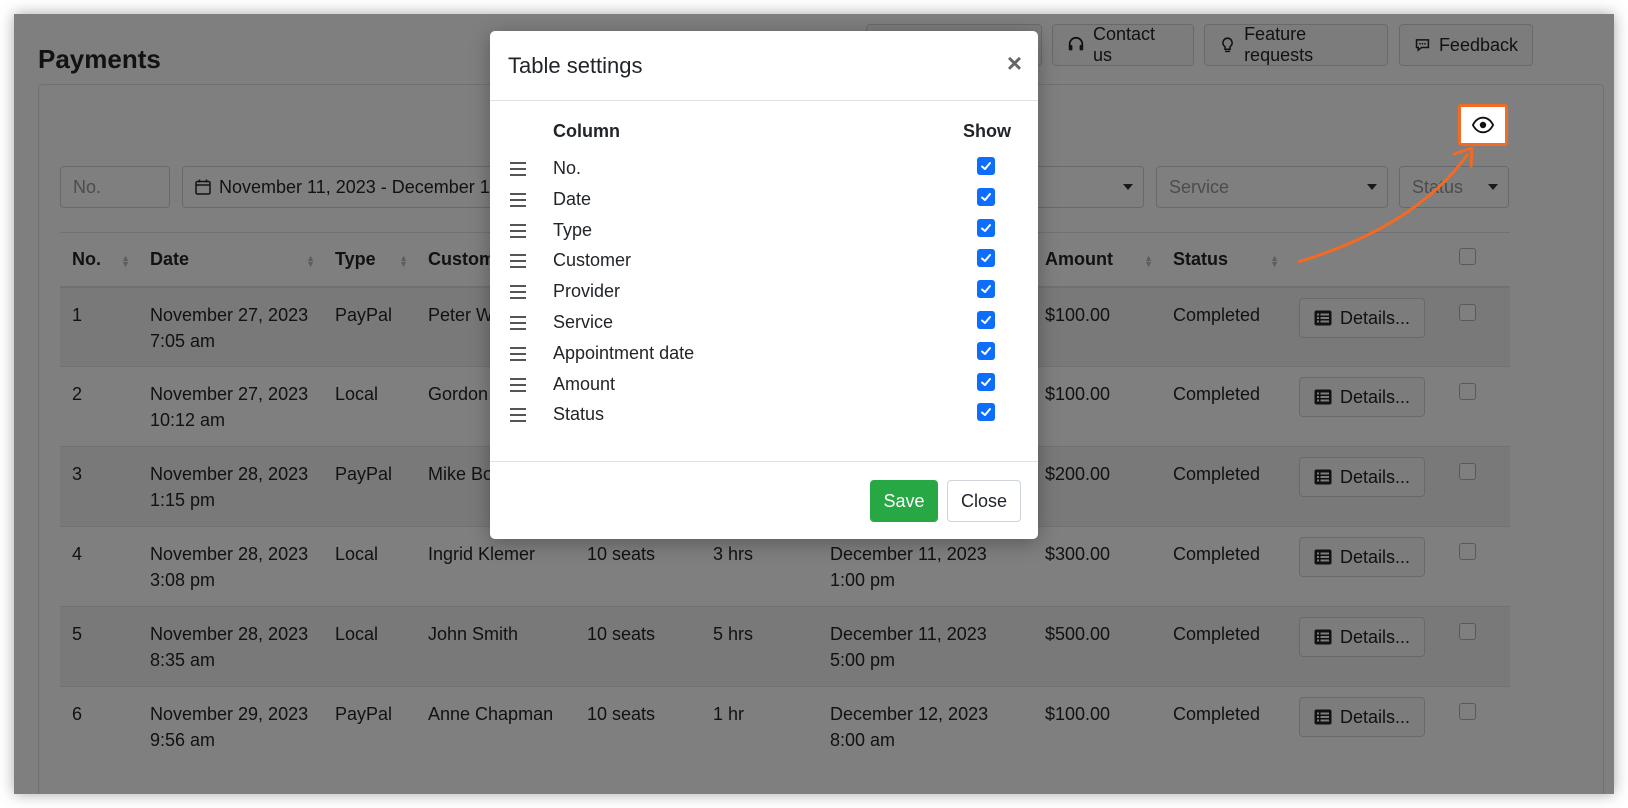  What do you see at coordinates (764, 294) in the screenshot?
I see `column-setting-row: Provider` at bounding box center [764, 294].